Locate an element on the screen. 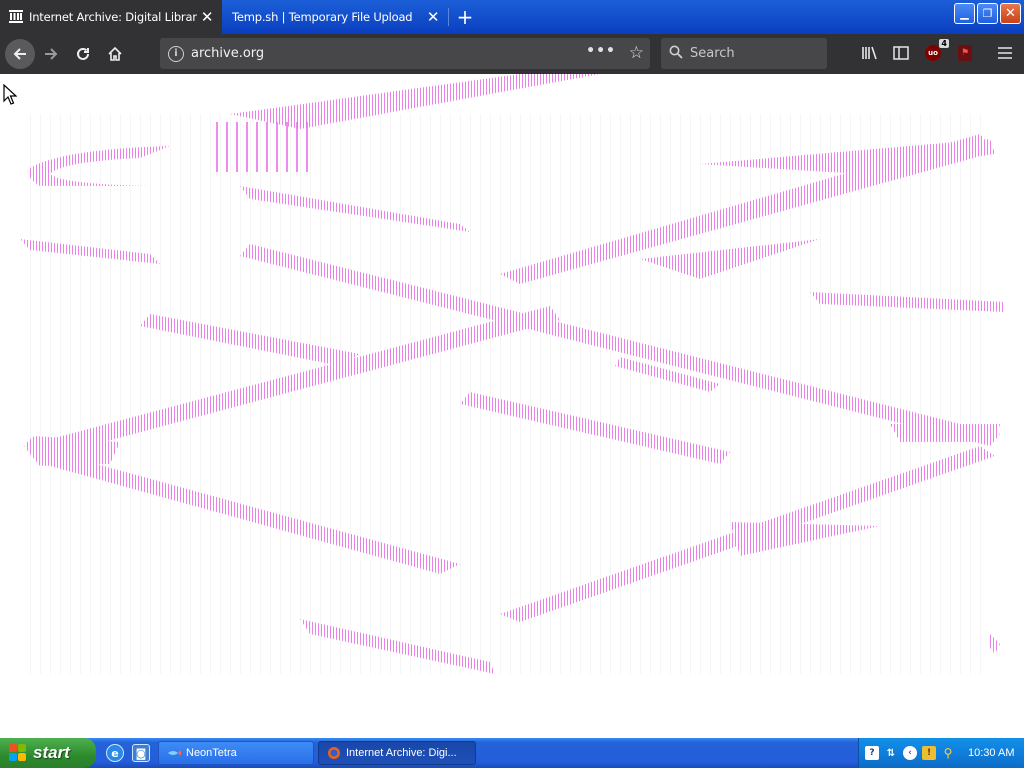 The image size is (1024, 768). extension-button: ⚑ is located at coordinates (965, 53).